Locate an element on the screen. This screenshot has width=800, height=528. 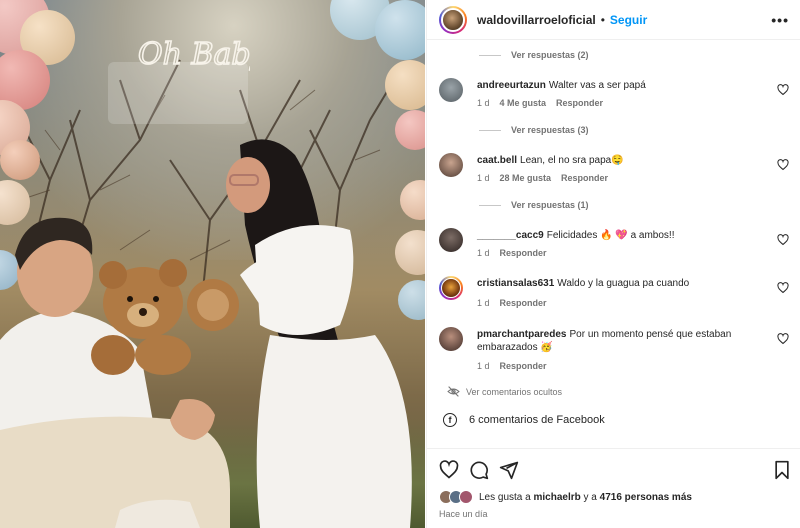
comment-content: Waldo y la guagua pa cuando is located at coordinates (623, 283).